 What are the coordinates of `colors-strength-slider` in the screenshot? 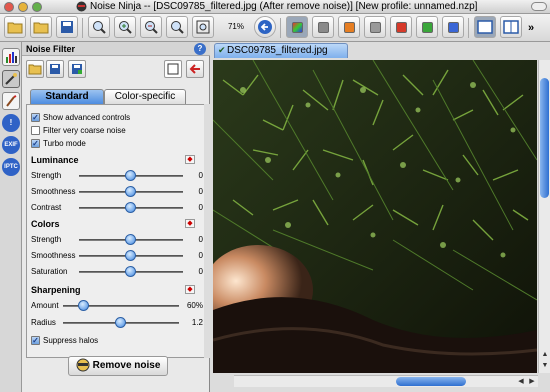 It's located at (130, 239).